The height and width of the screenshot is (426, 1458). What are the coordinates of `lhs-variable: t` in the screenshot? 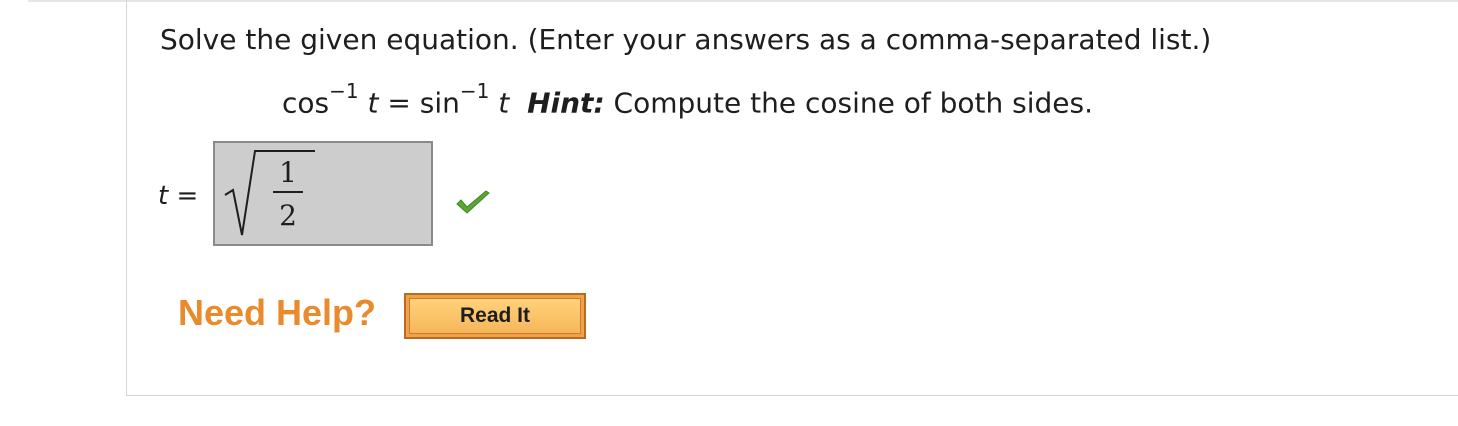 It's located at (373, 103).